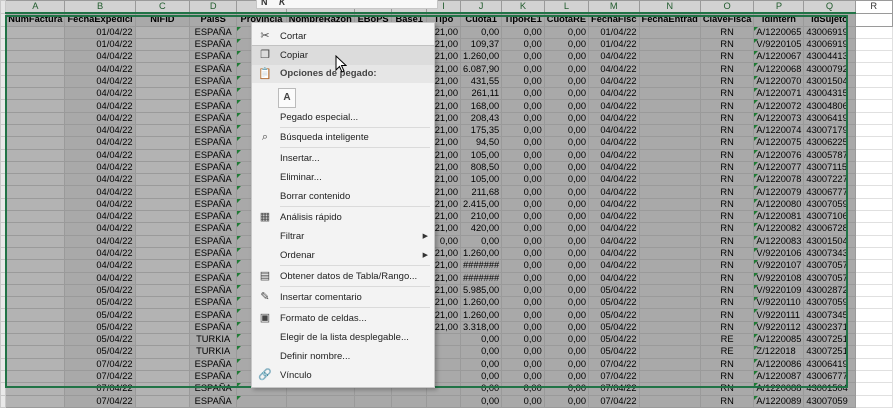 This screenshot has width=893, height=408. What do you see at coordinates (343, 217) in the screenshot?
I see `menu-item-quick-analysis: ▦ Análisis rápido` at bounding box center [343, 217].